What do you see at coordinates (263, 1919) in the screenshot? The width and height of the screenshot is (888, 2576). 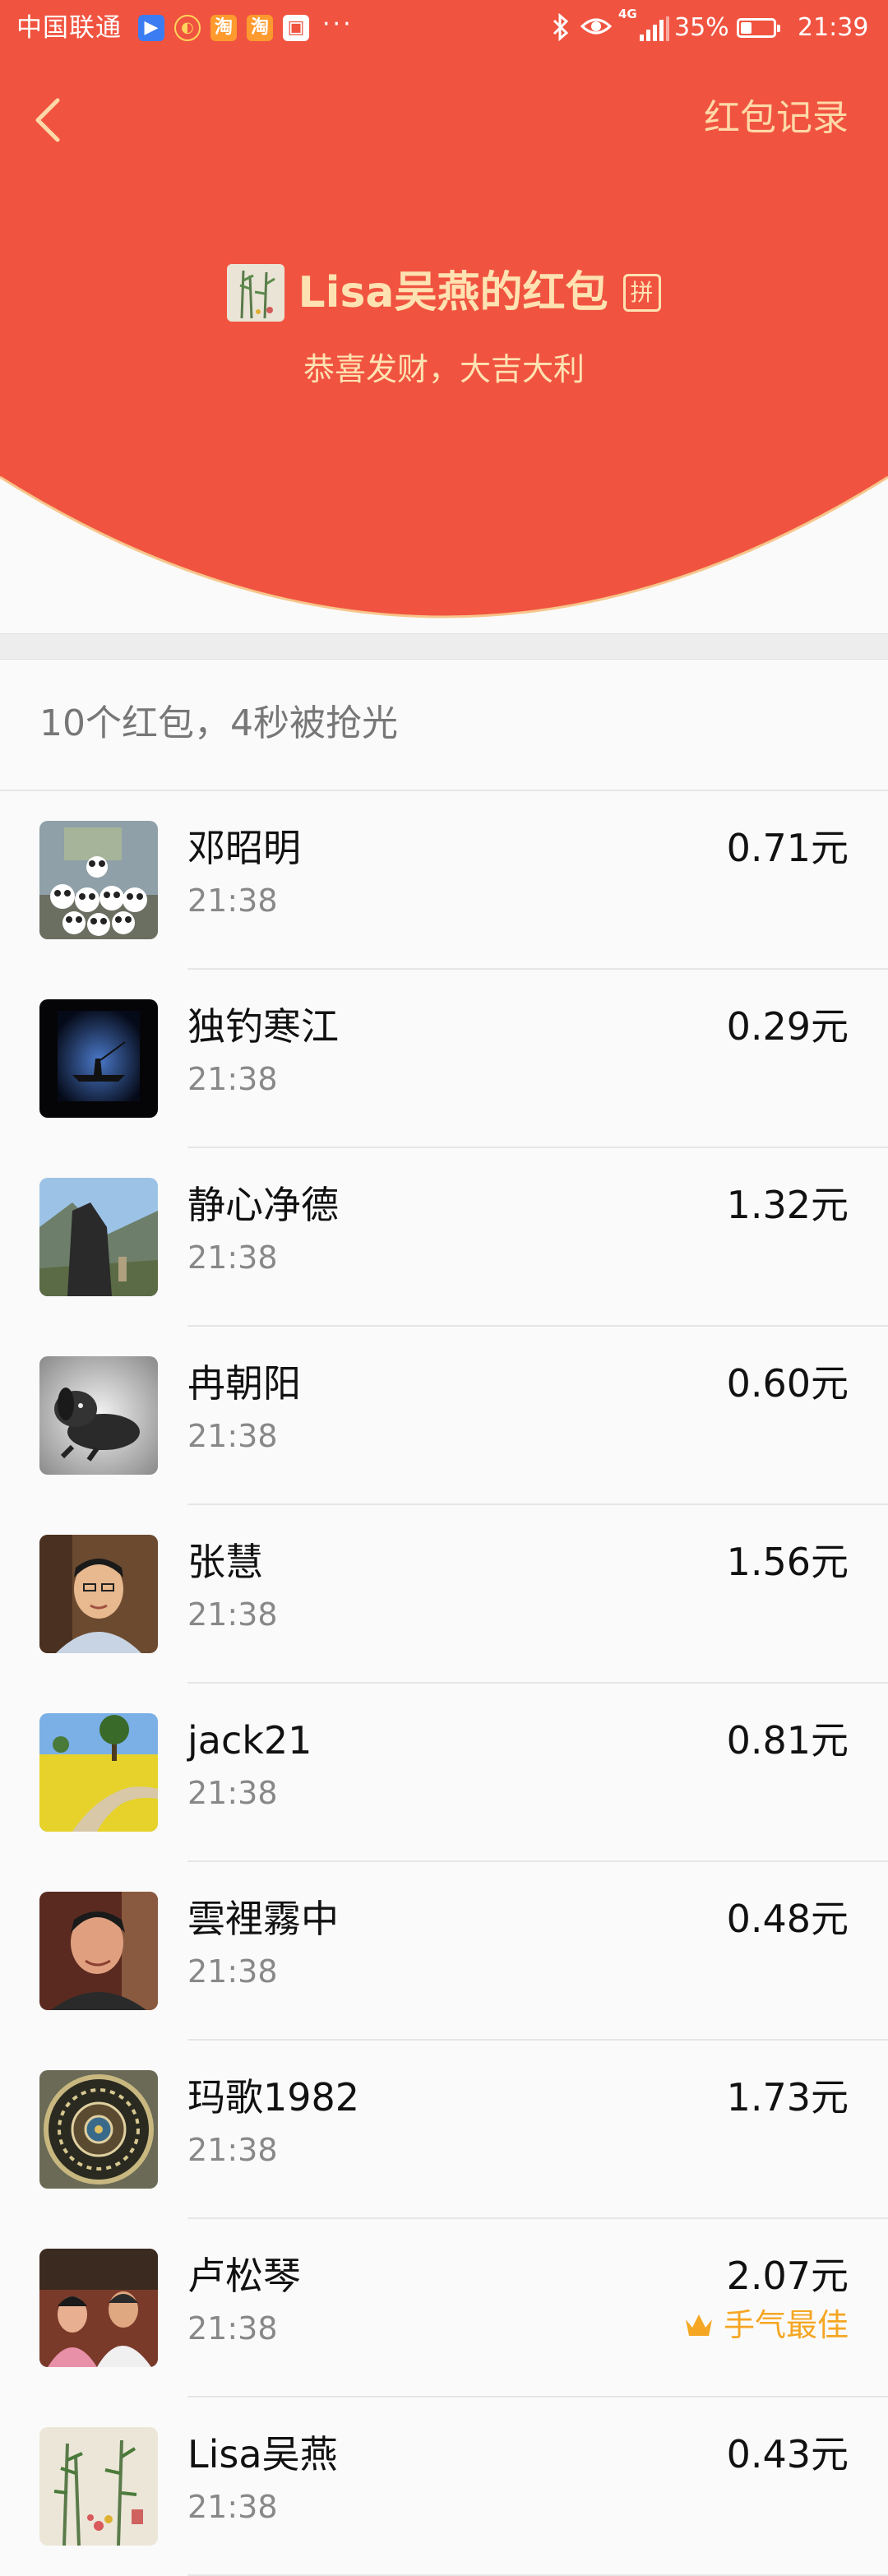 I see `recipient-name: 雲裡霧中` at bounding box center [263, 1919].